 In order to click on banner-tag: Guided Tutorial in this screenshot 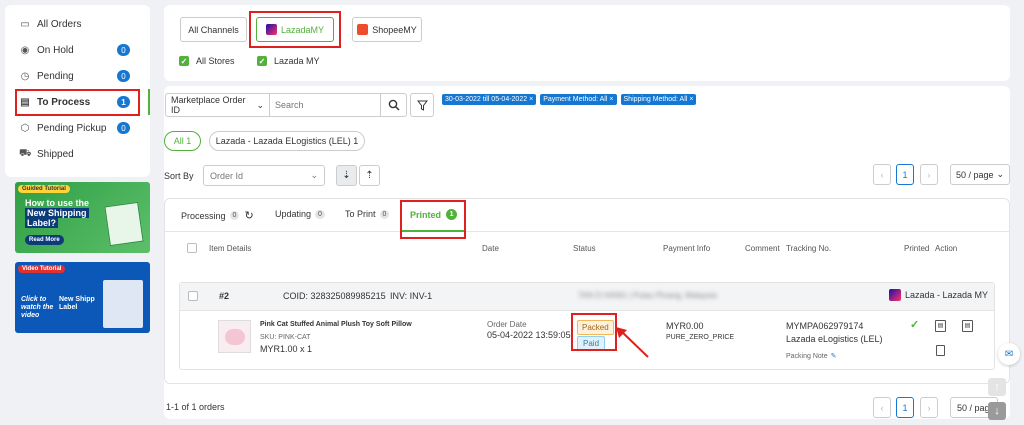, I will do `click(44, 189)`.